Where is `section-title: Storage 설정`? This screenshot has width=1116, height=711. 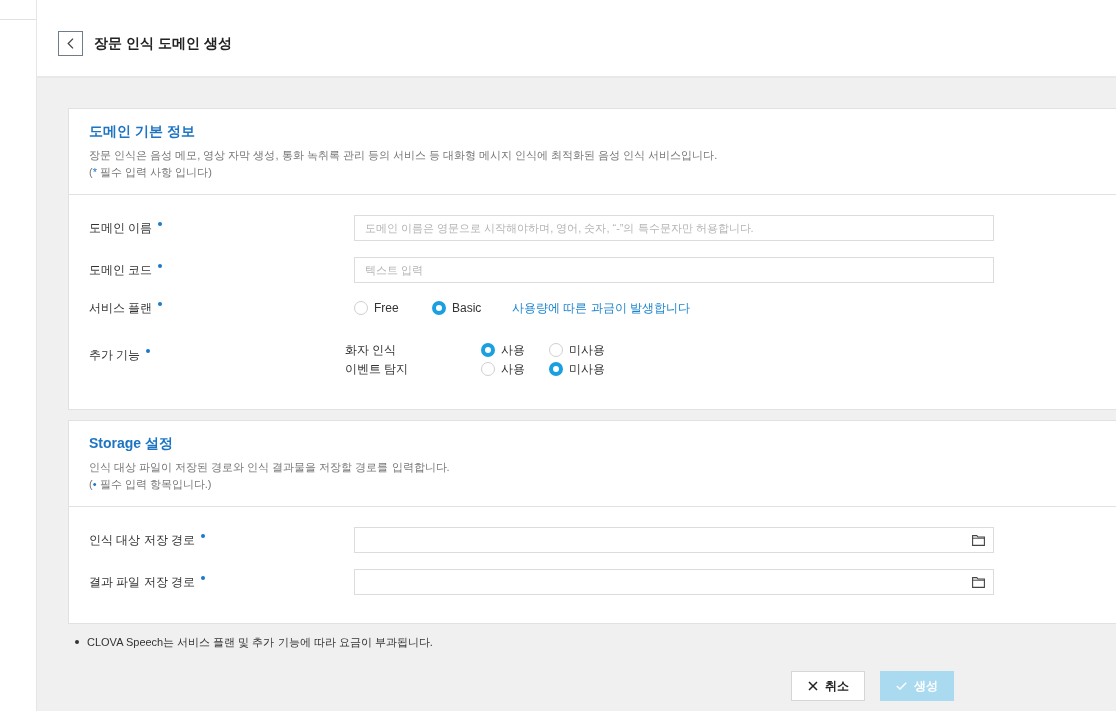
section-title: Storage 설정 is located at coordinates (131, 443).